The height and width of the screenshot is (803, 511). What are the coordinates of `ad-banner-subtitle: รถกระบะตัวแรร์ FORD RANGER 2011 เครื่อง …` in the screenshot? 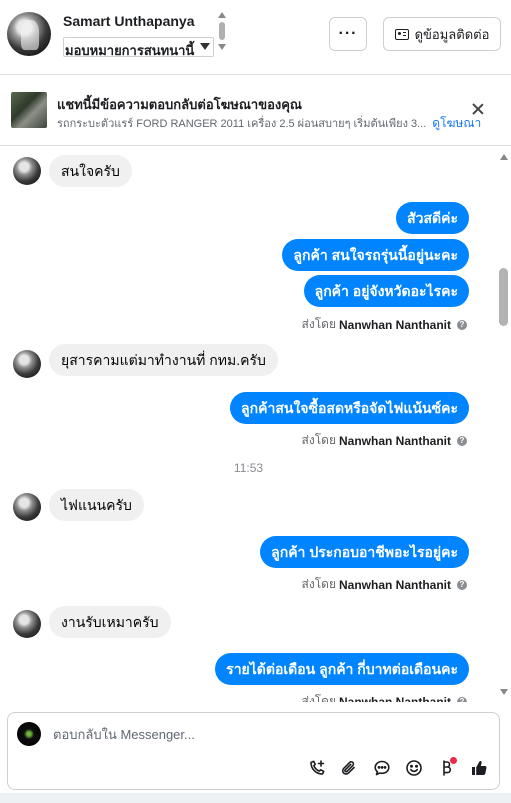 It's located at (269, 123).